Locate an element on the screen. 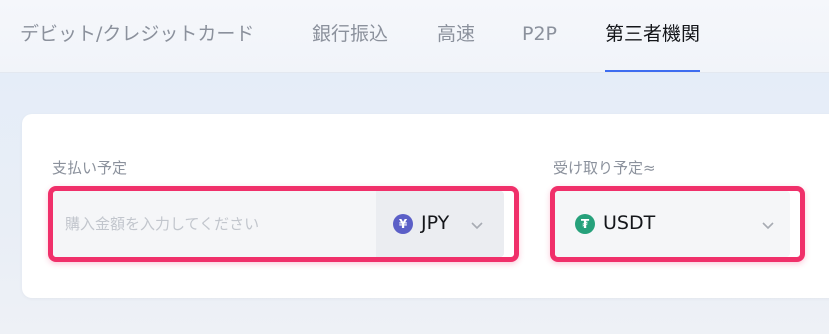 Image resolution: width=829 pixels, height=334 pixels. pay-currency-select: ¥ JPY is located at coordinates (440, 224).